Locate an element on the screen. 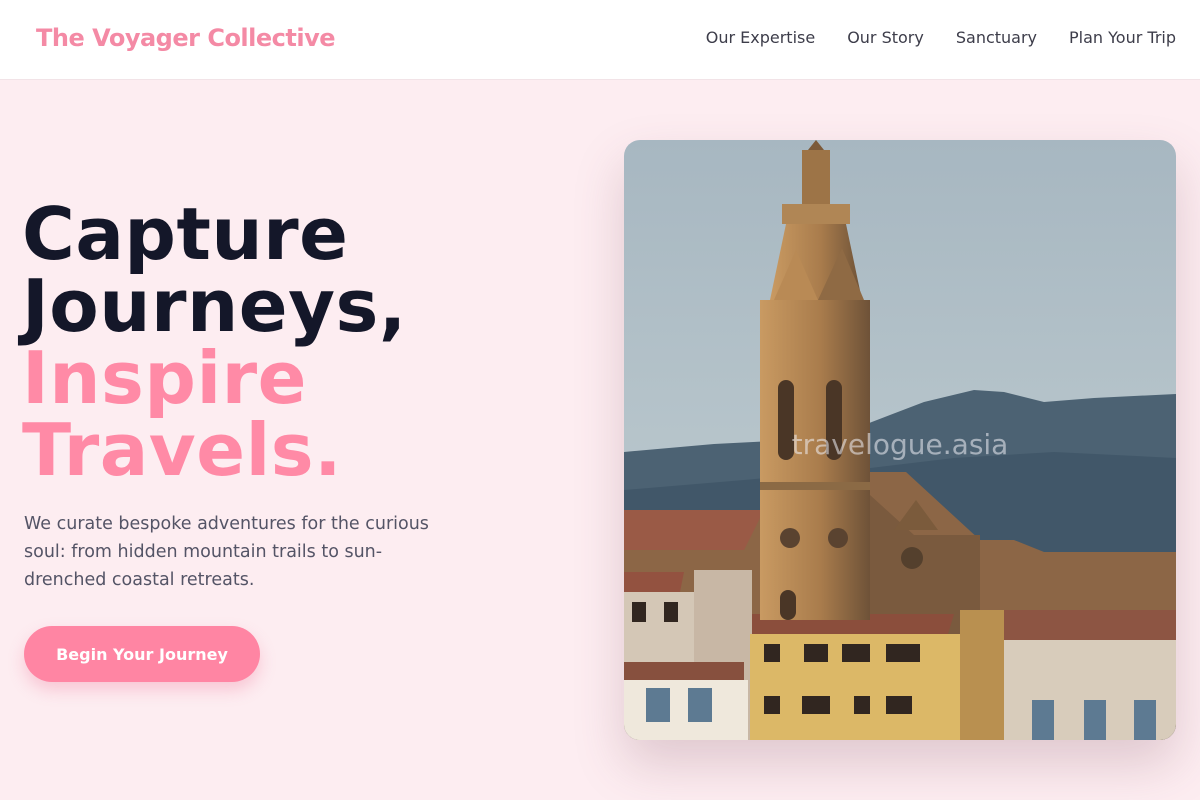 This screenshot has height=800, width=1200. headline-line-travels: Travels. is located at coordinates (182, 450).